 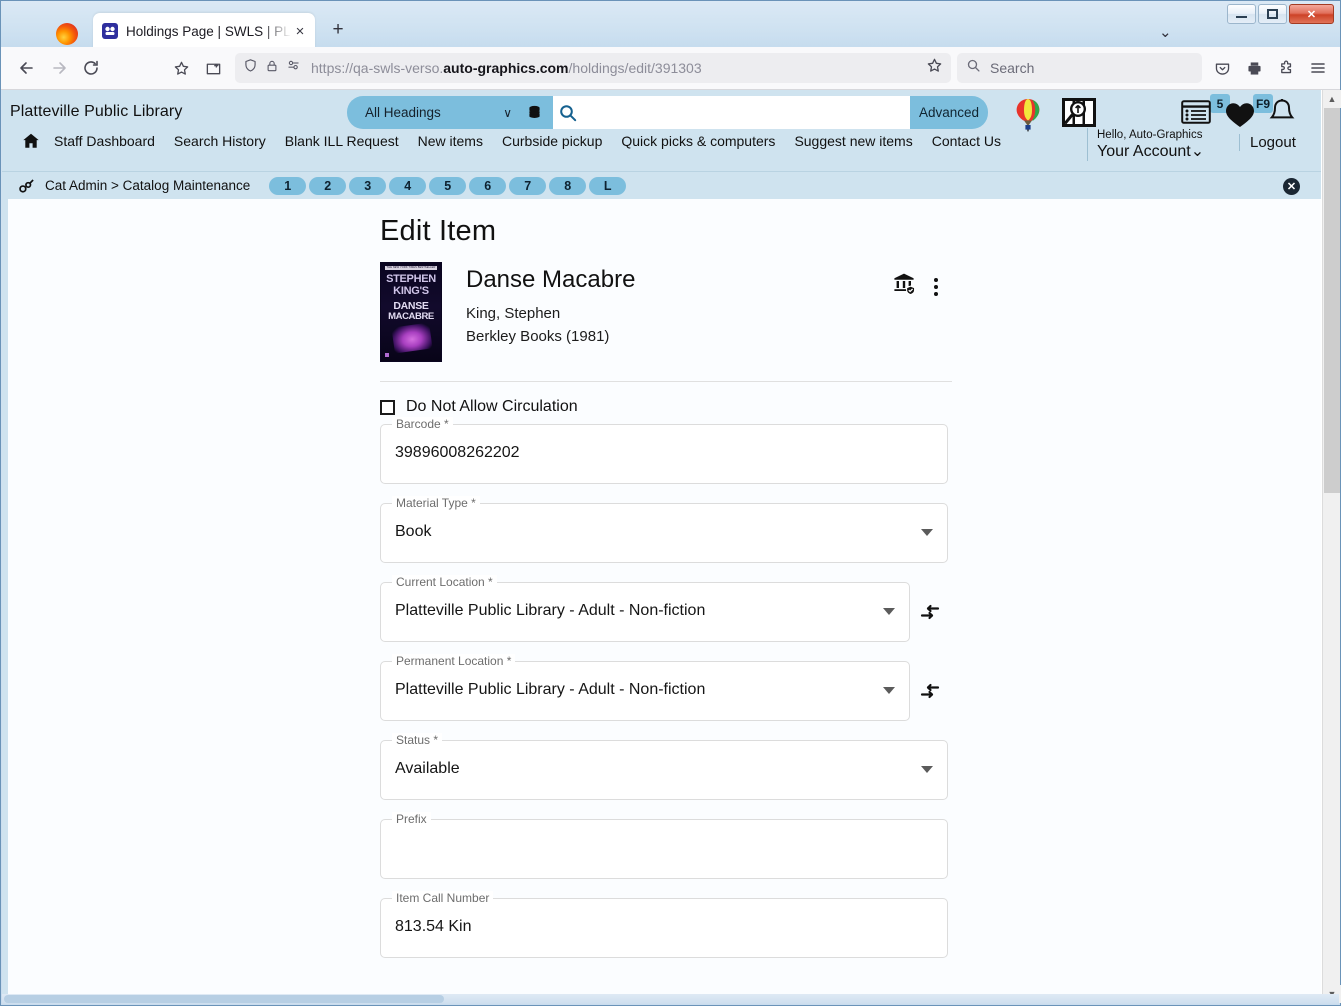 I want to click on barcode-field: Barcode * 39896008262202, so click(x=664, y=450).